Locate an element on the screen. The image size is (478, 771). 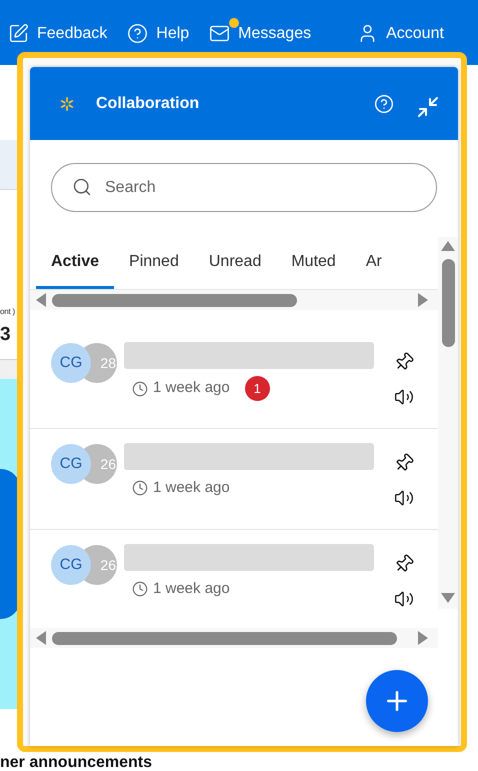
conversation-item: CG 28 1 week ago 1 is located at coordinates (234, 378).